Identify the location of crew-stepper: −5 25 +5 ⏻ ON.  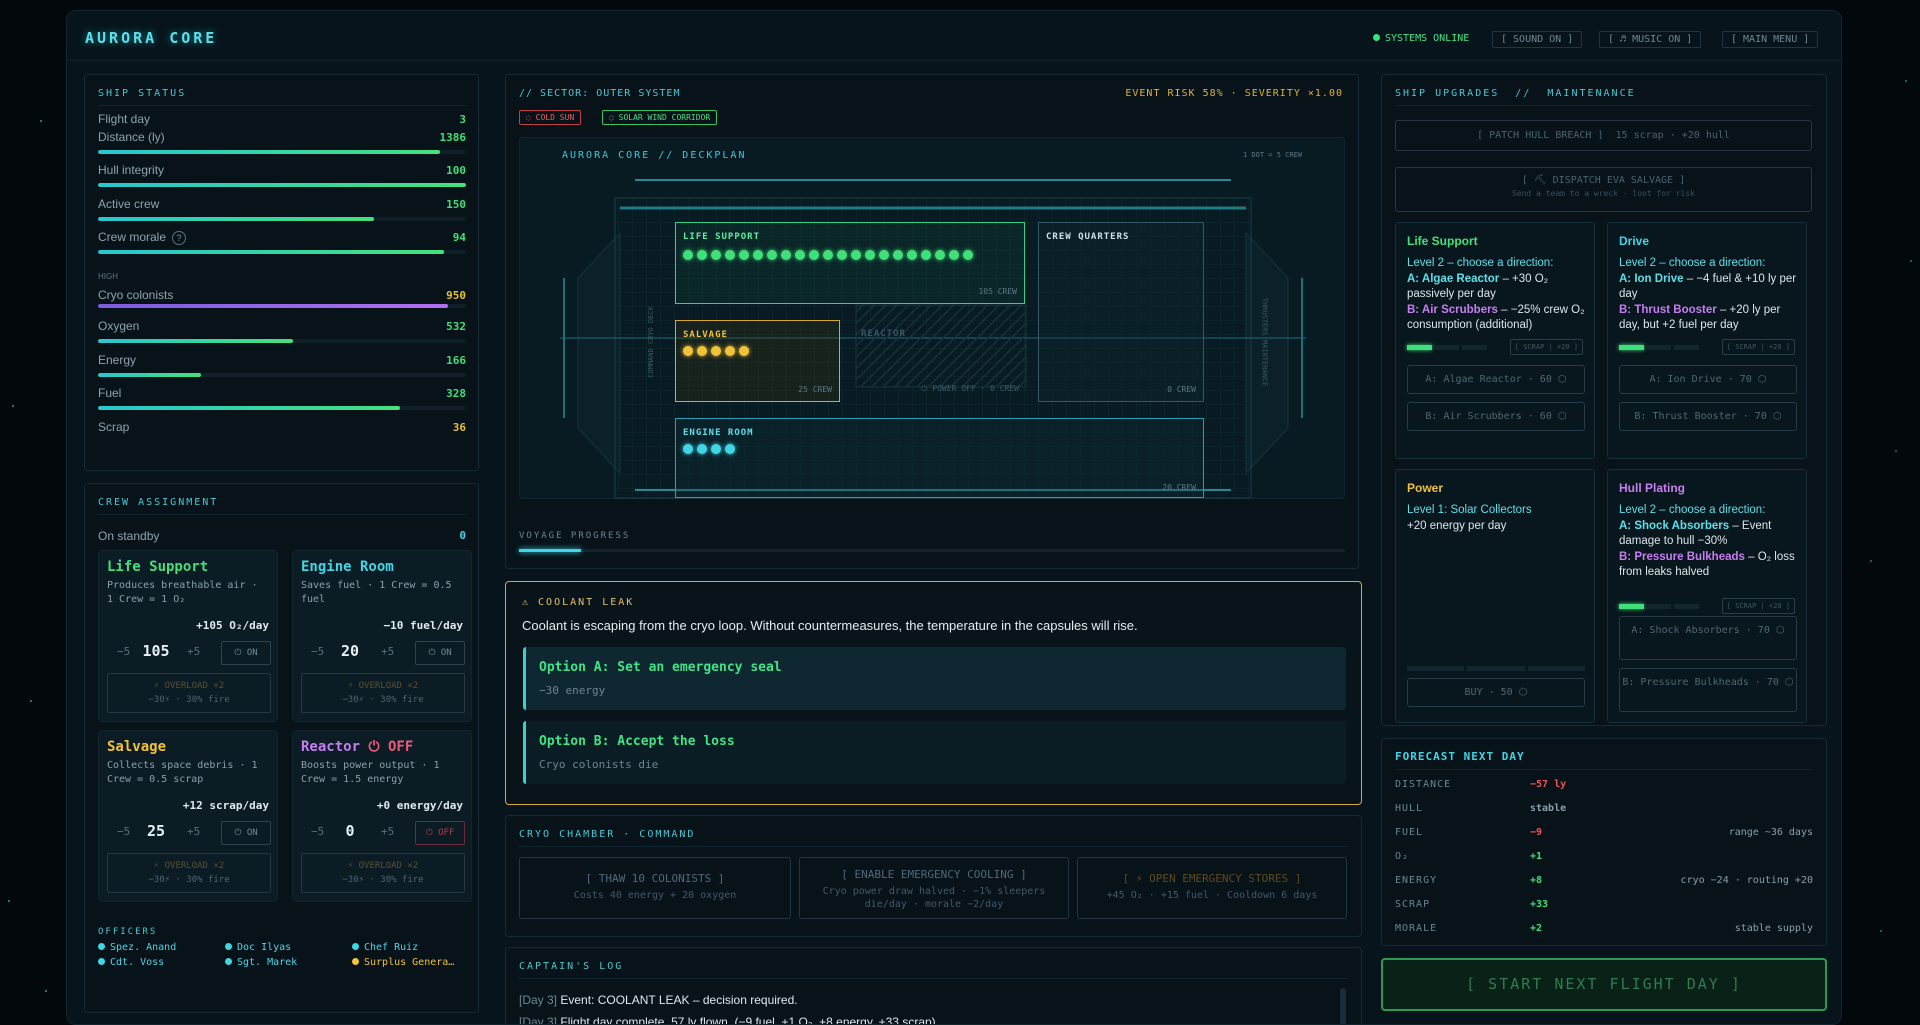
(189, 833).